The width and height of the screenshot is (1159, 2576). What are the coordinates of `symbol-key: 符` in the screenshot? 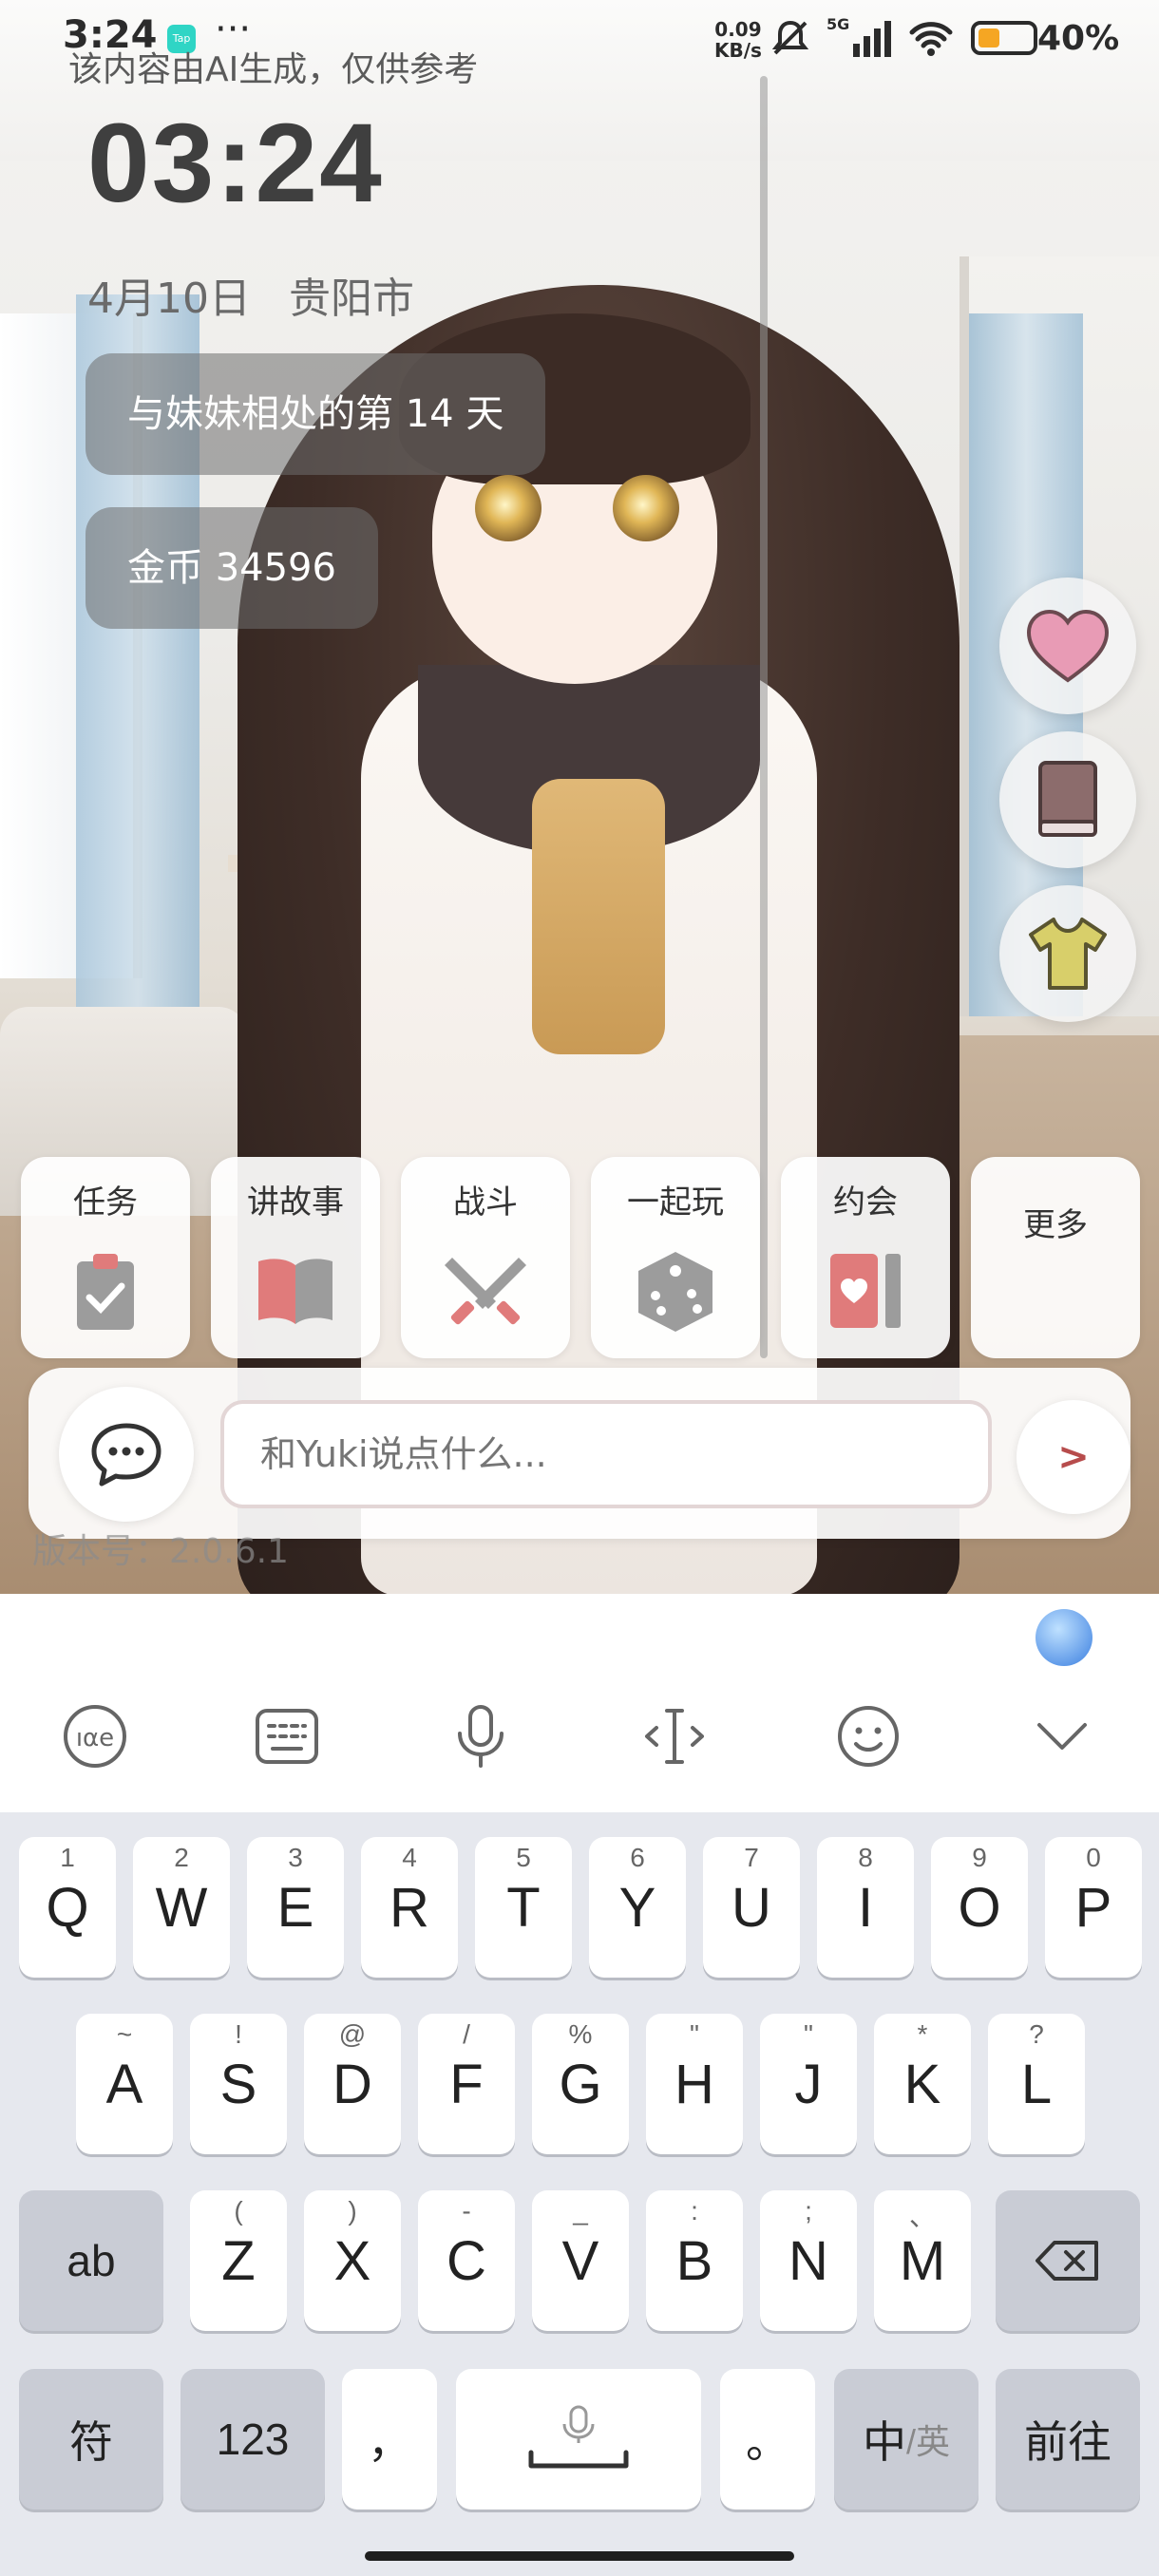 It's located at (91, 2439).